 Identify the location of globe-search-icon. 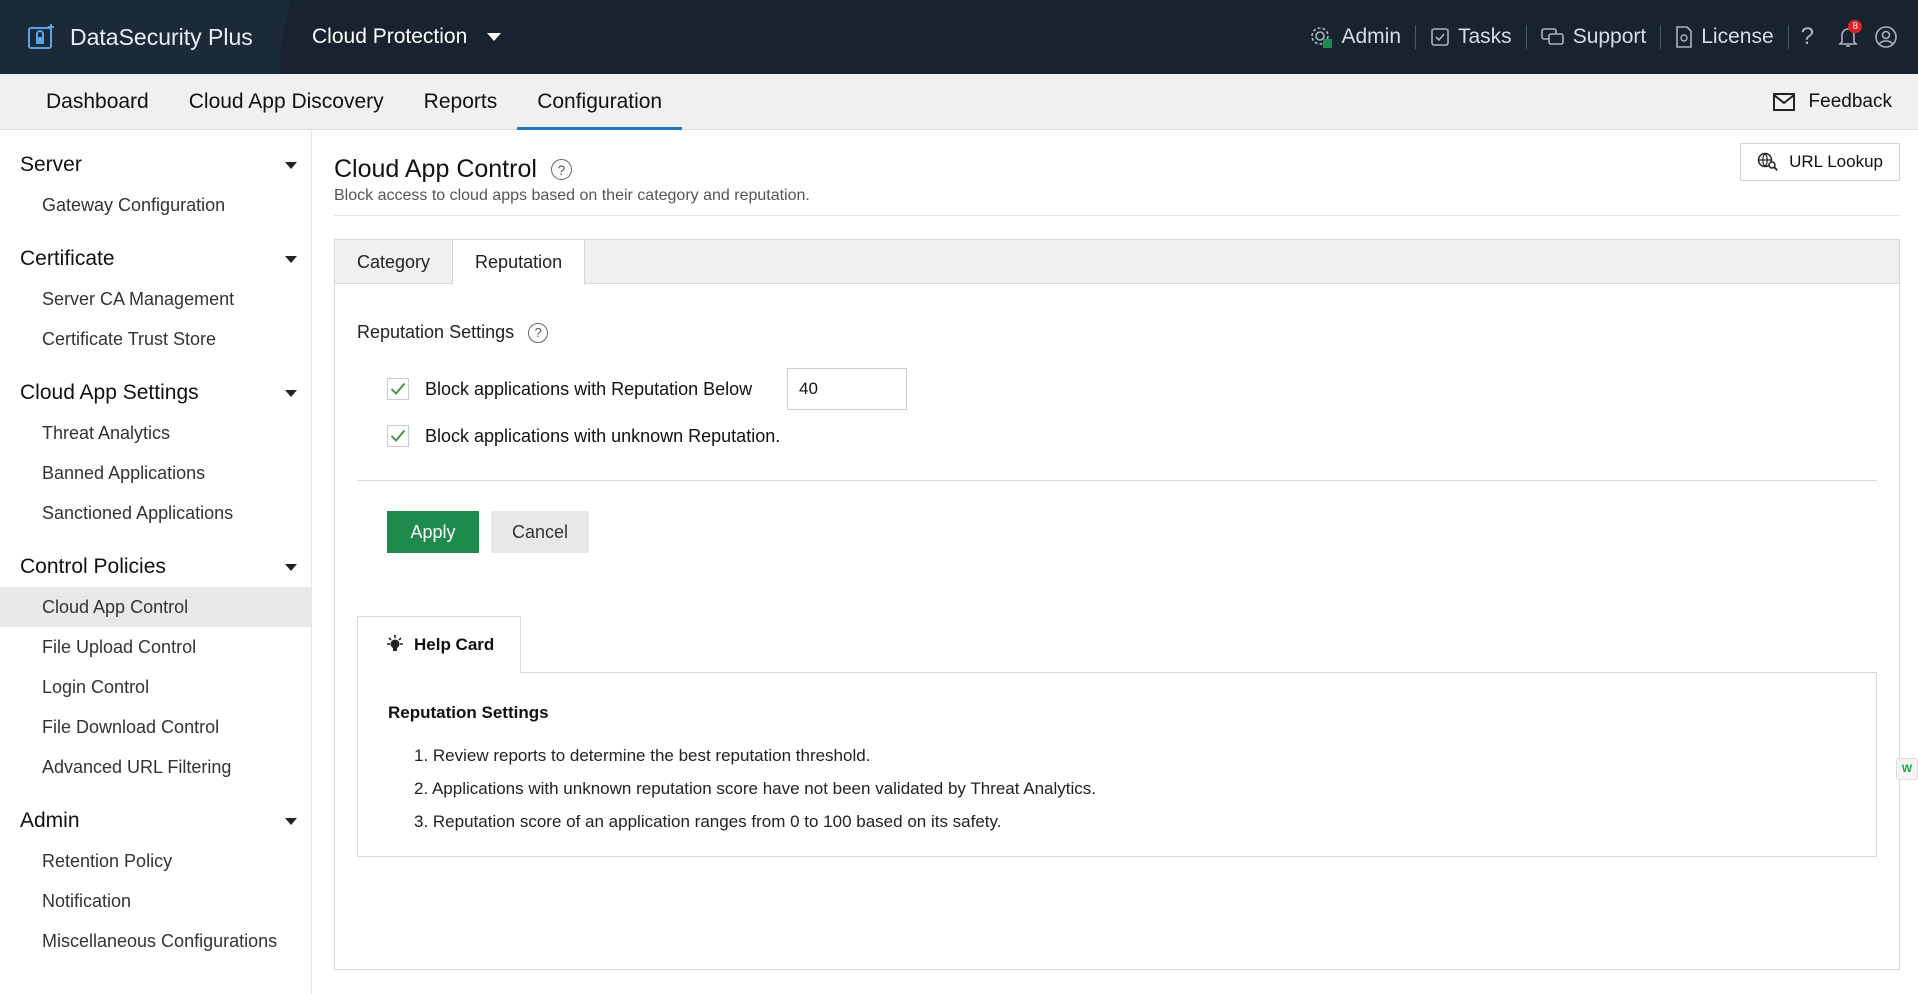
(1767, 161).